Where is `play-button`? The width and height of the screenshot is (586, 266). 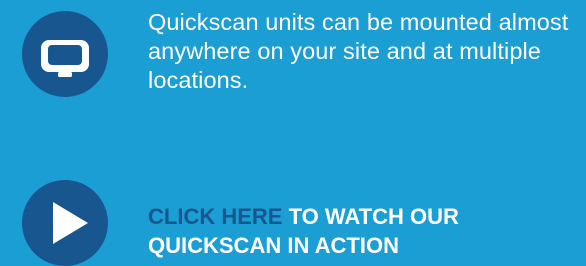 play-button is located at coordinates (65, 223).